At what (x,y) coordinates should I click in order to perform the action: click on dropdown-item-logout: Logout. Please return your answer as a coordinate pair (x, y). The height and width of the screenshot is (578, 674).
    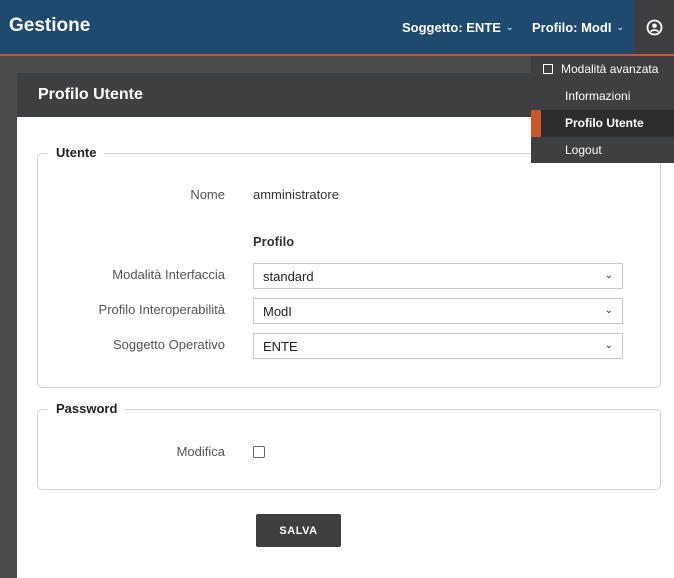
    Looking at the image, I should click on (602, 150).